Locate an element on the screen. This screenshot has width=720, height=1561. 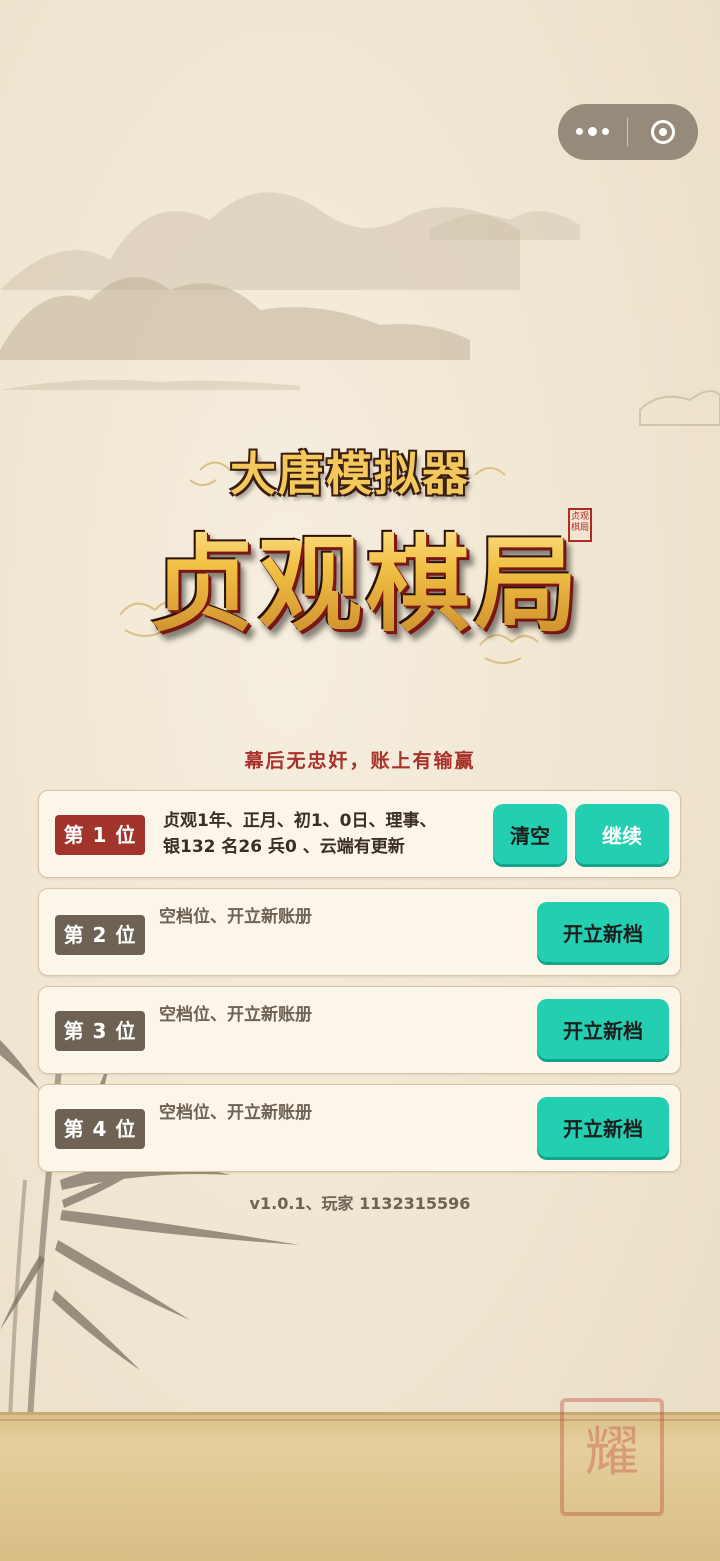
close-button is located at coordinates (662, 132).